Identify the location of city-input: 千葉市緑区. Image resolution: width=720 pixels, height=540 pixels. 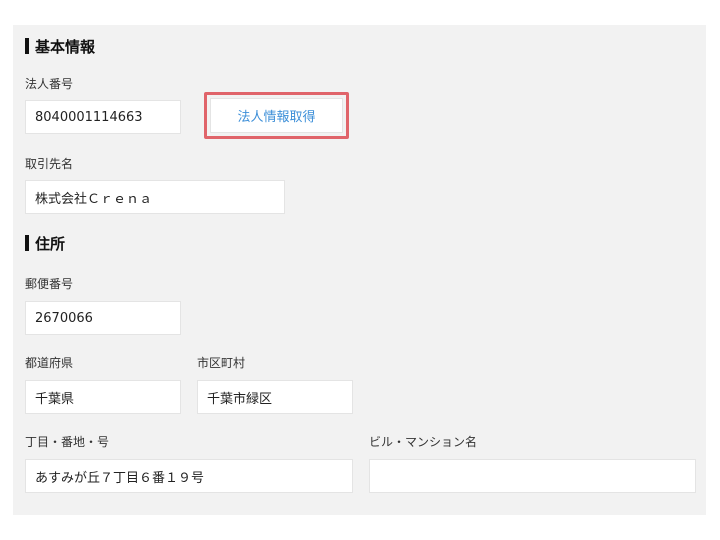
(275, 397).